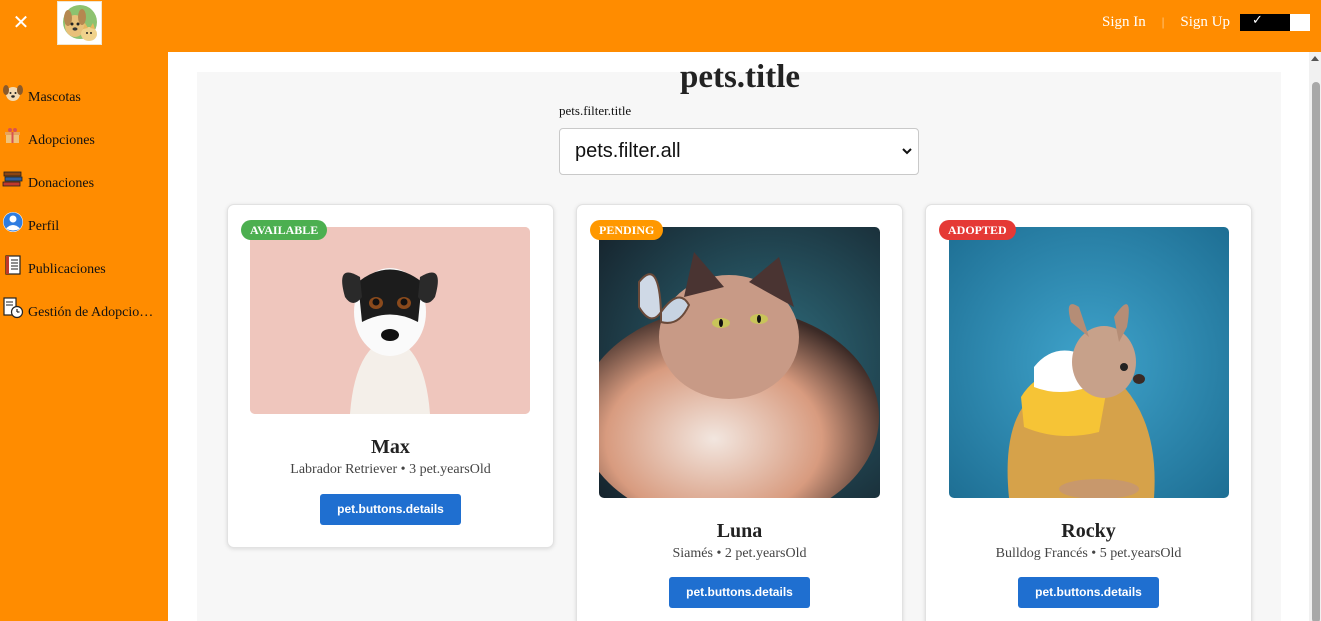 The width and height of the screenshot is (1321, 621). Describe the element at coordinates (61, 183) in the screenshot. I see `sidebar-item-label: Donaciones` at that location.